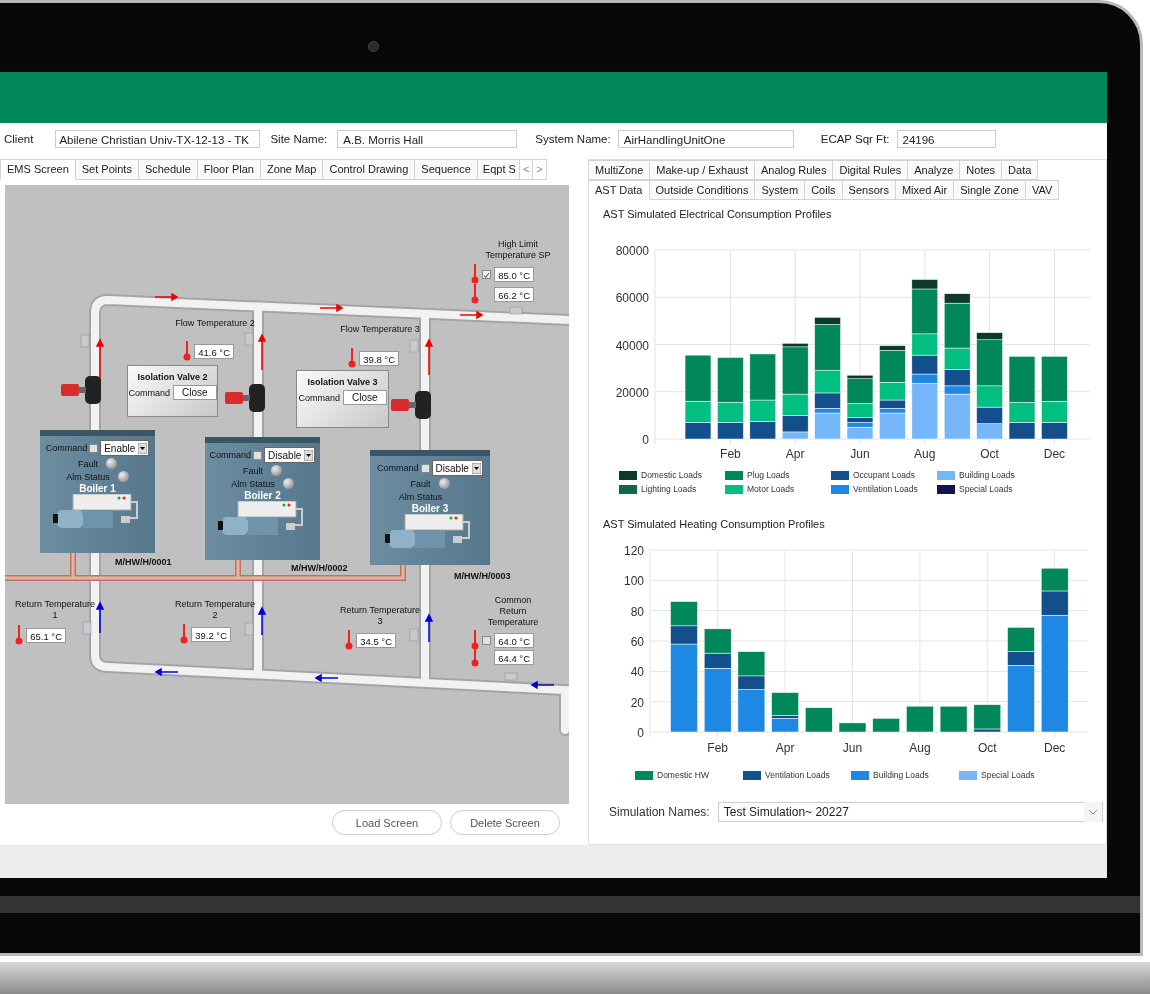 This screenshot has width=1150, height=994. What do you see at coordinates (634, 581) in the screenshot?
I see `y-tick-label: 100` at bounding box center [634, 581].